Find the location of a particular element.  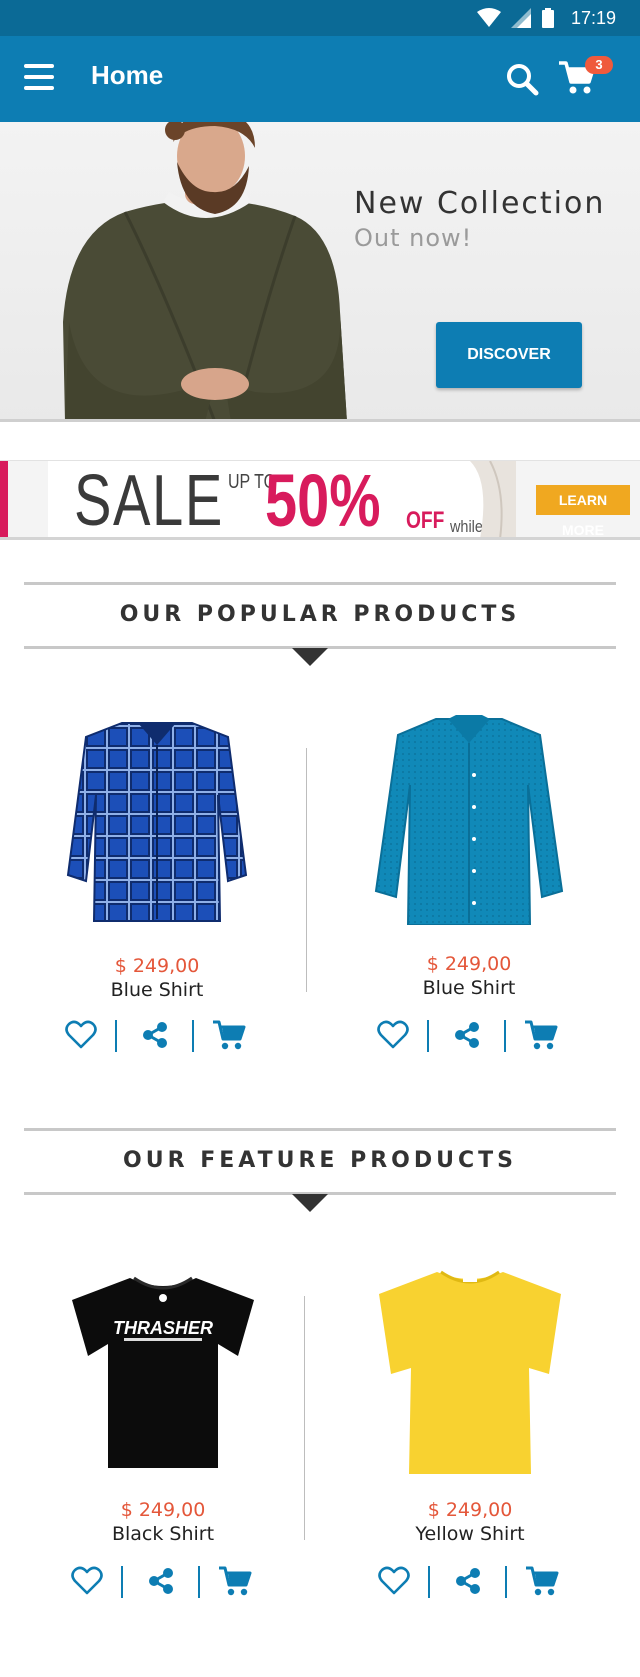

sale-accent-bar is located at coordinates (4, 499).